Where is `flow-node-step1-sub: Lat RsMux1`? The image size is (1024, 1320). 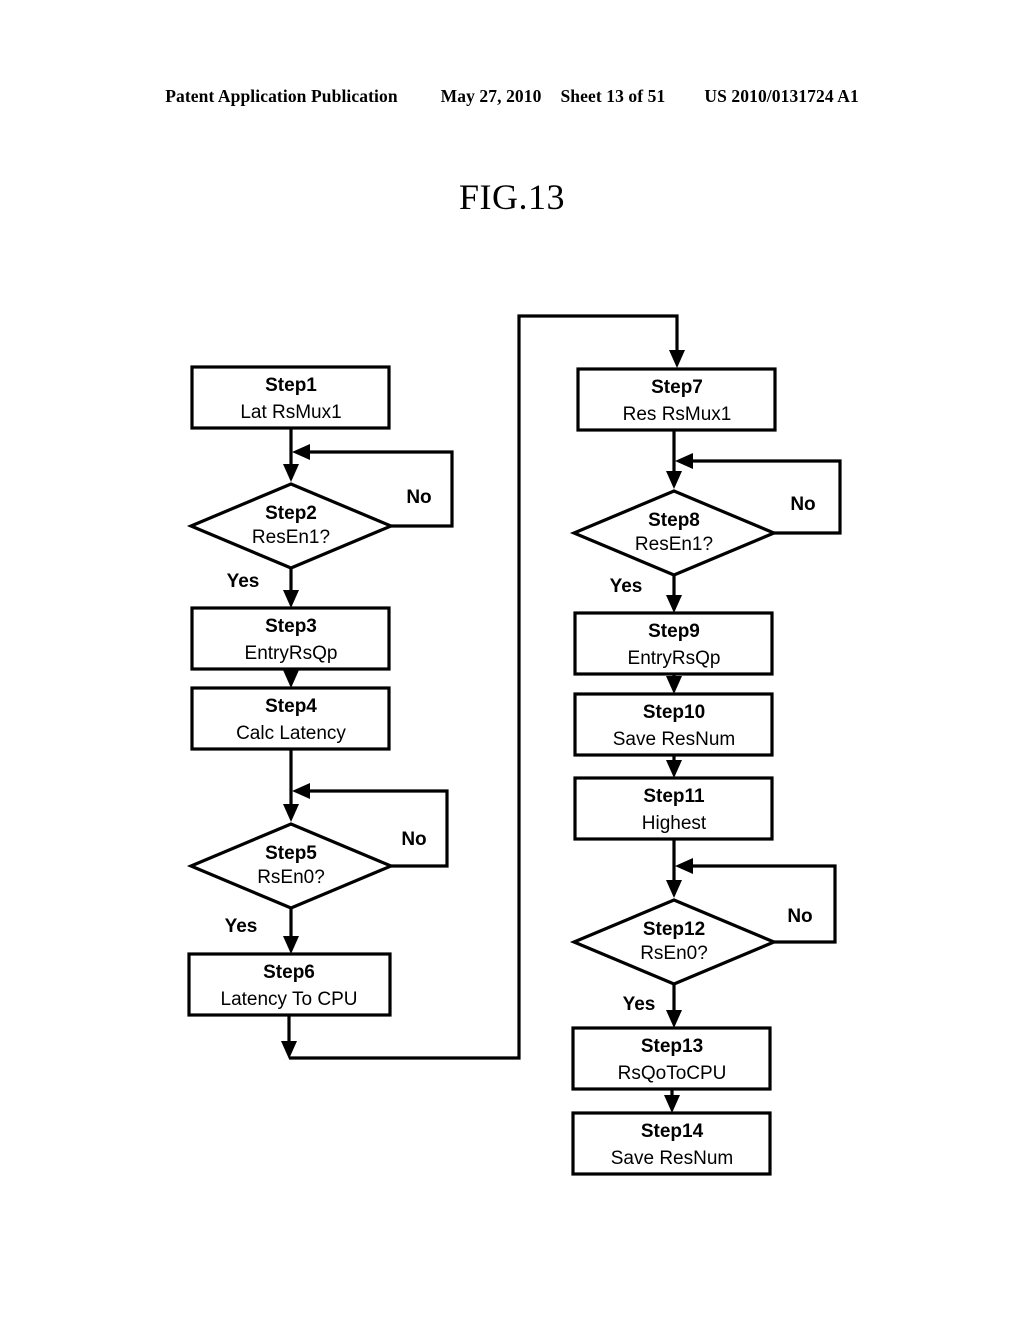
flow-node-step1-sub: Lat RsMux1 is located at coordinates (290, 412).